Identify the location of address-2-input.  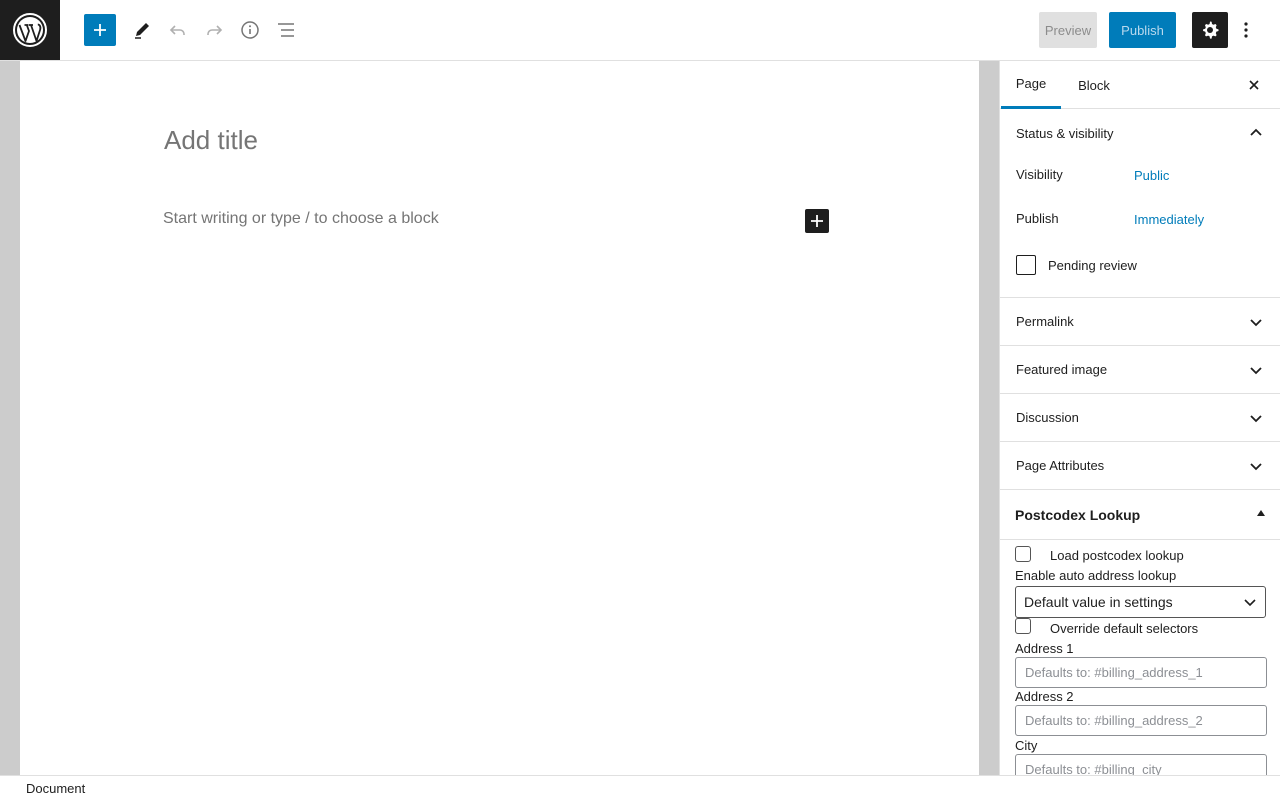
(1141, 720).